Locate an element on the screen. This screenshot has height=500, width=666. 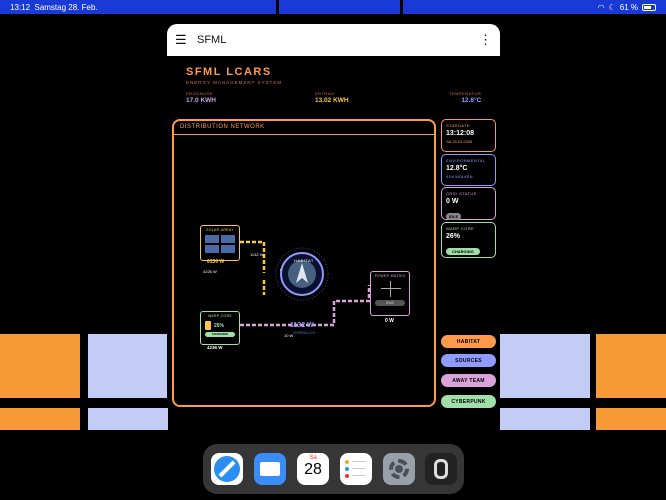
moon-icon: ☾ is located at coordinates (612, 7).